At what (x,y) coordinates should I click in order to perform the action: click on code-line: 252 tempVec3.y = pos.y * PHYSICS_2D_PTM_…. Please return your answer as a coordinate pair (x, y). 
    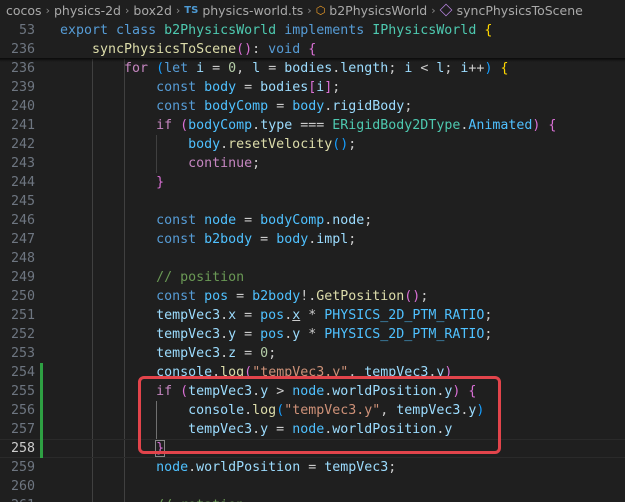
    Looking at the image, I should click on (312, 334).